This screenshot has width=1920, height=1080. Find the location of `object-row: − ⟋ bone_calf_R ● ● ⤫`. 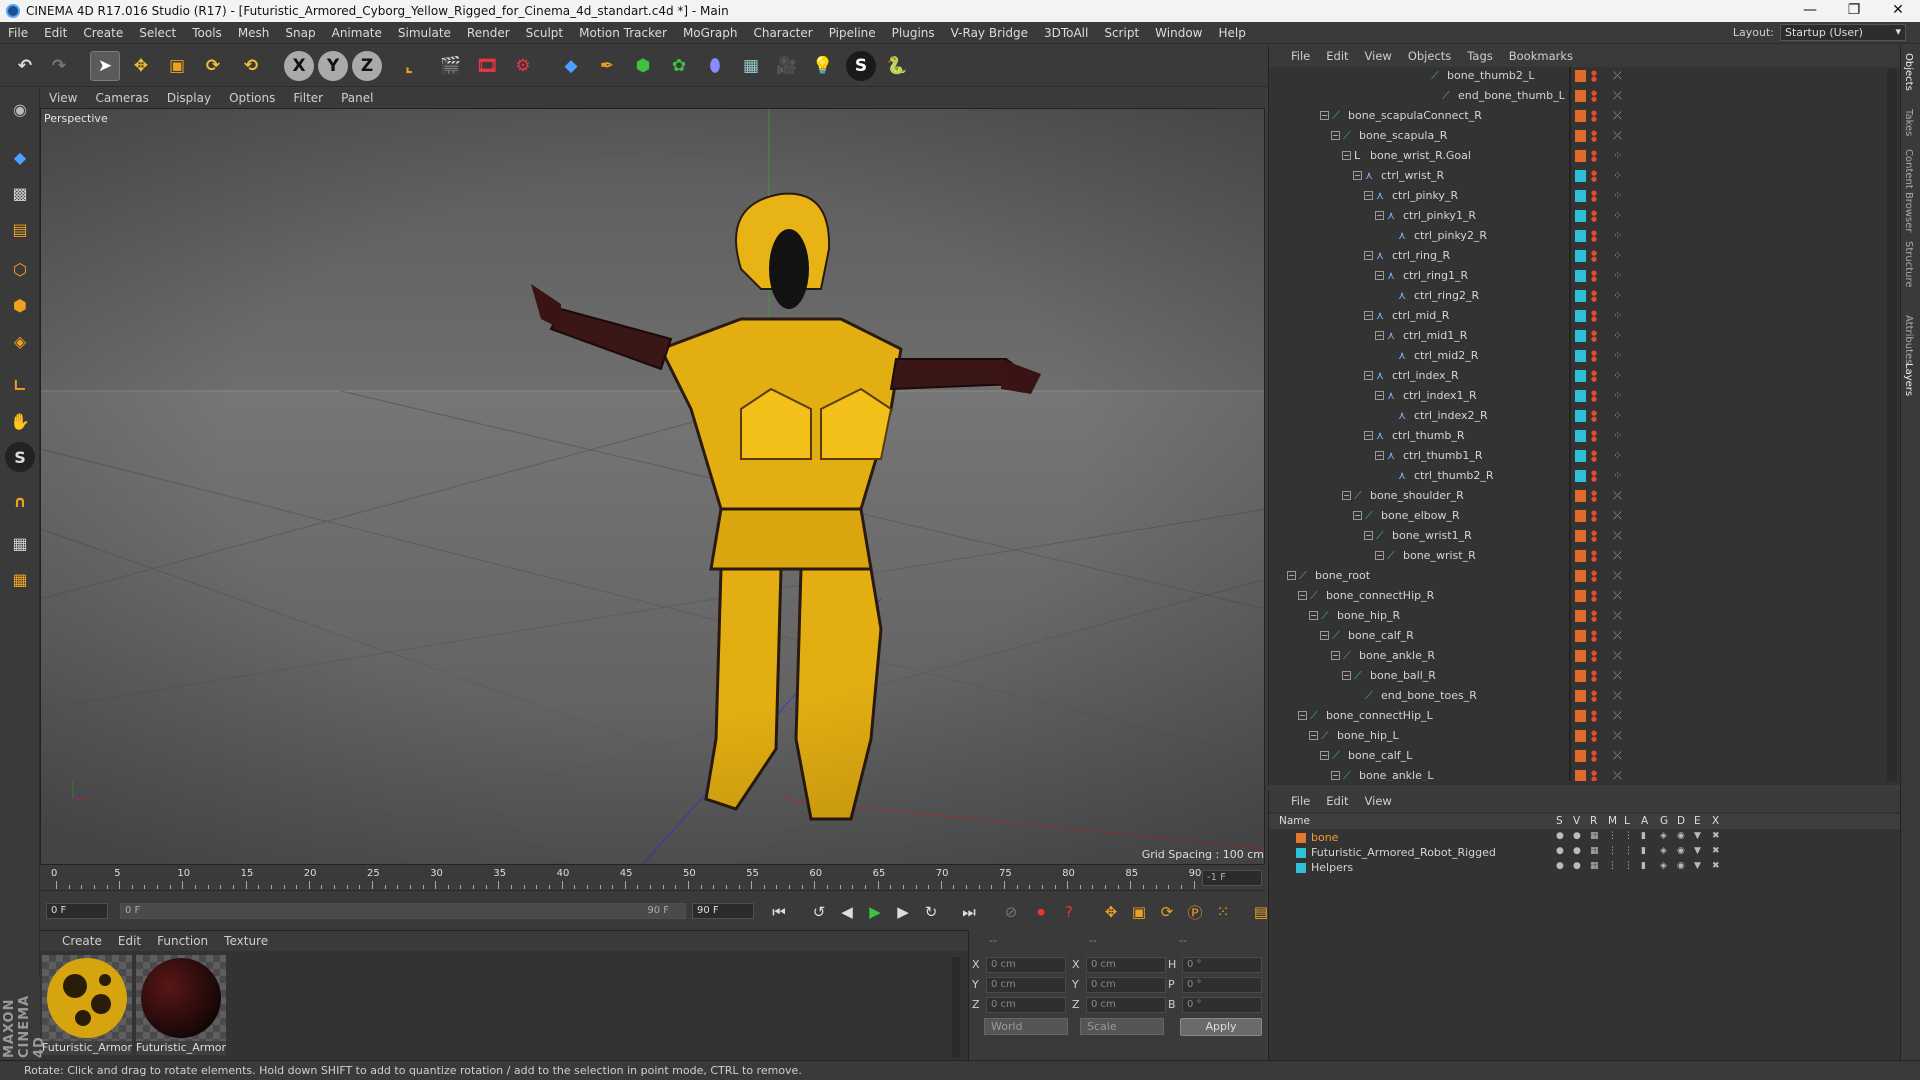

object-row: − ⟋ bone_calf_R ● ● ⤫ is located at coordinates (1579, 636).